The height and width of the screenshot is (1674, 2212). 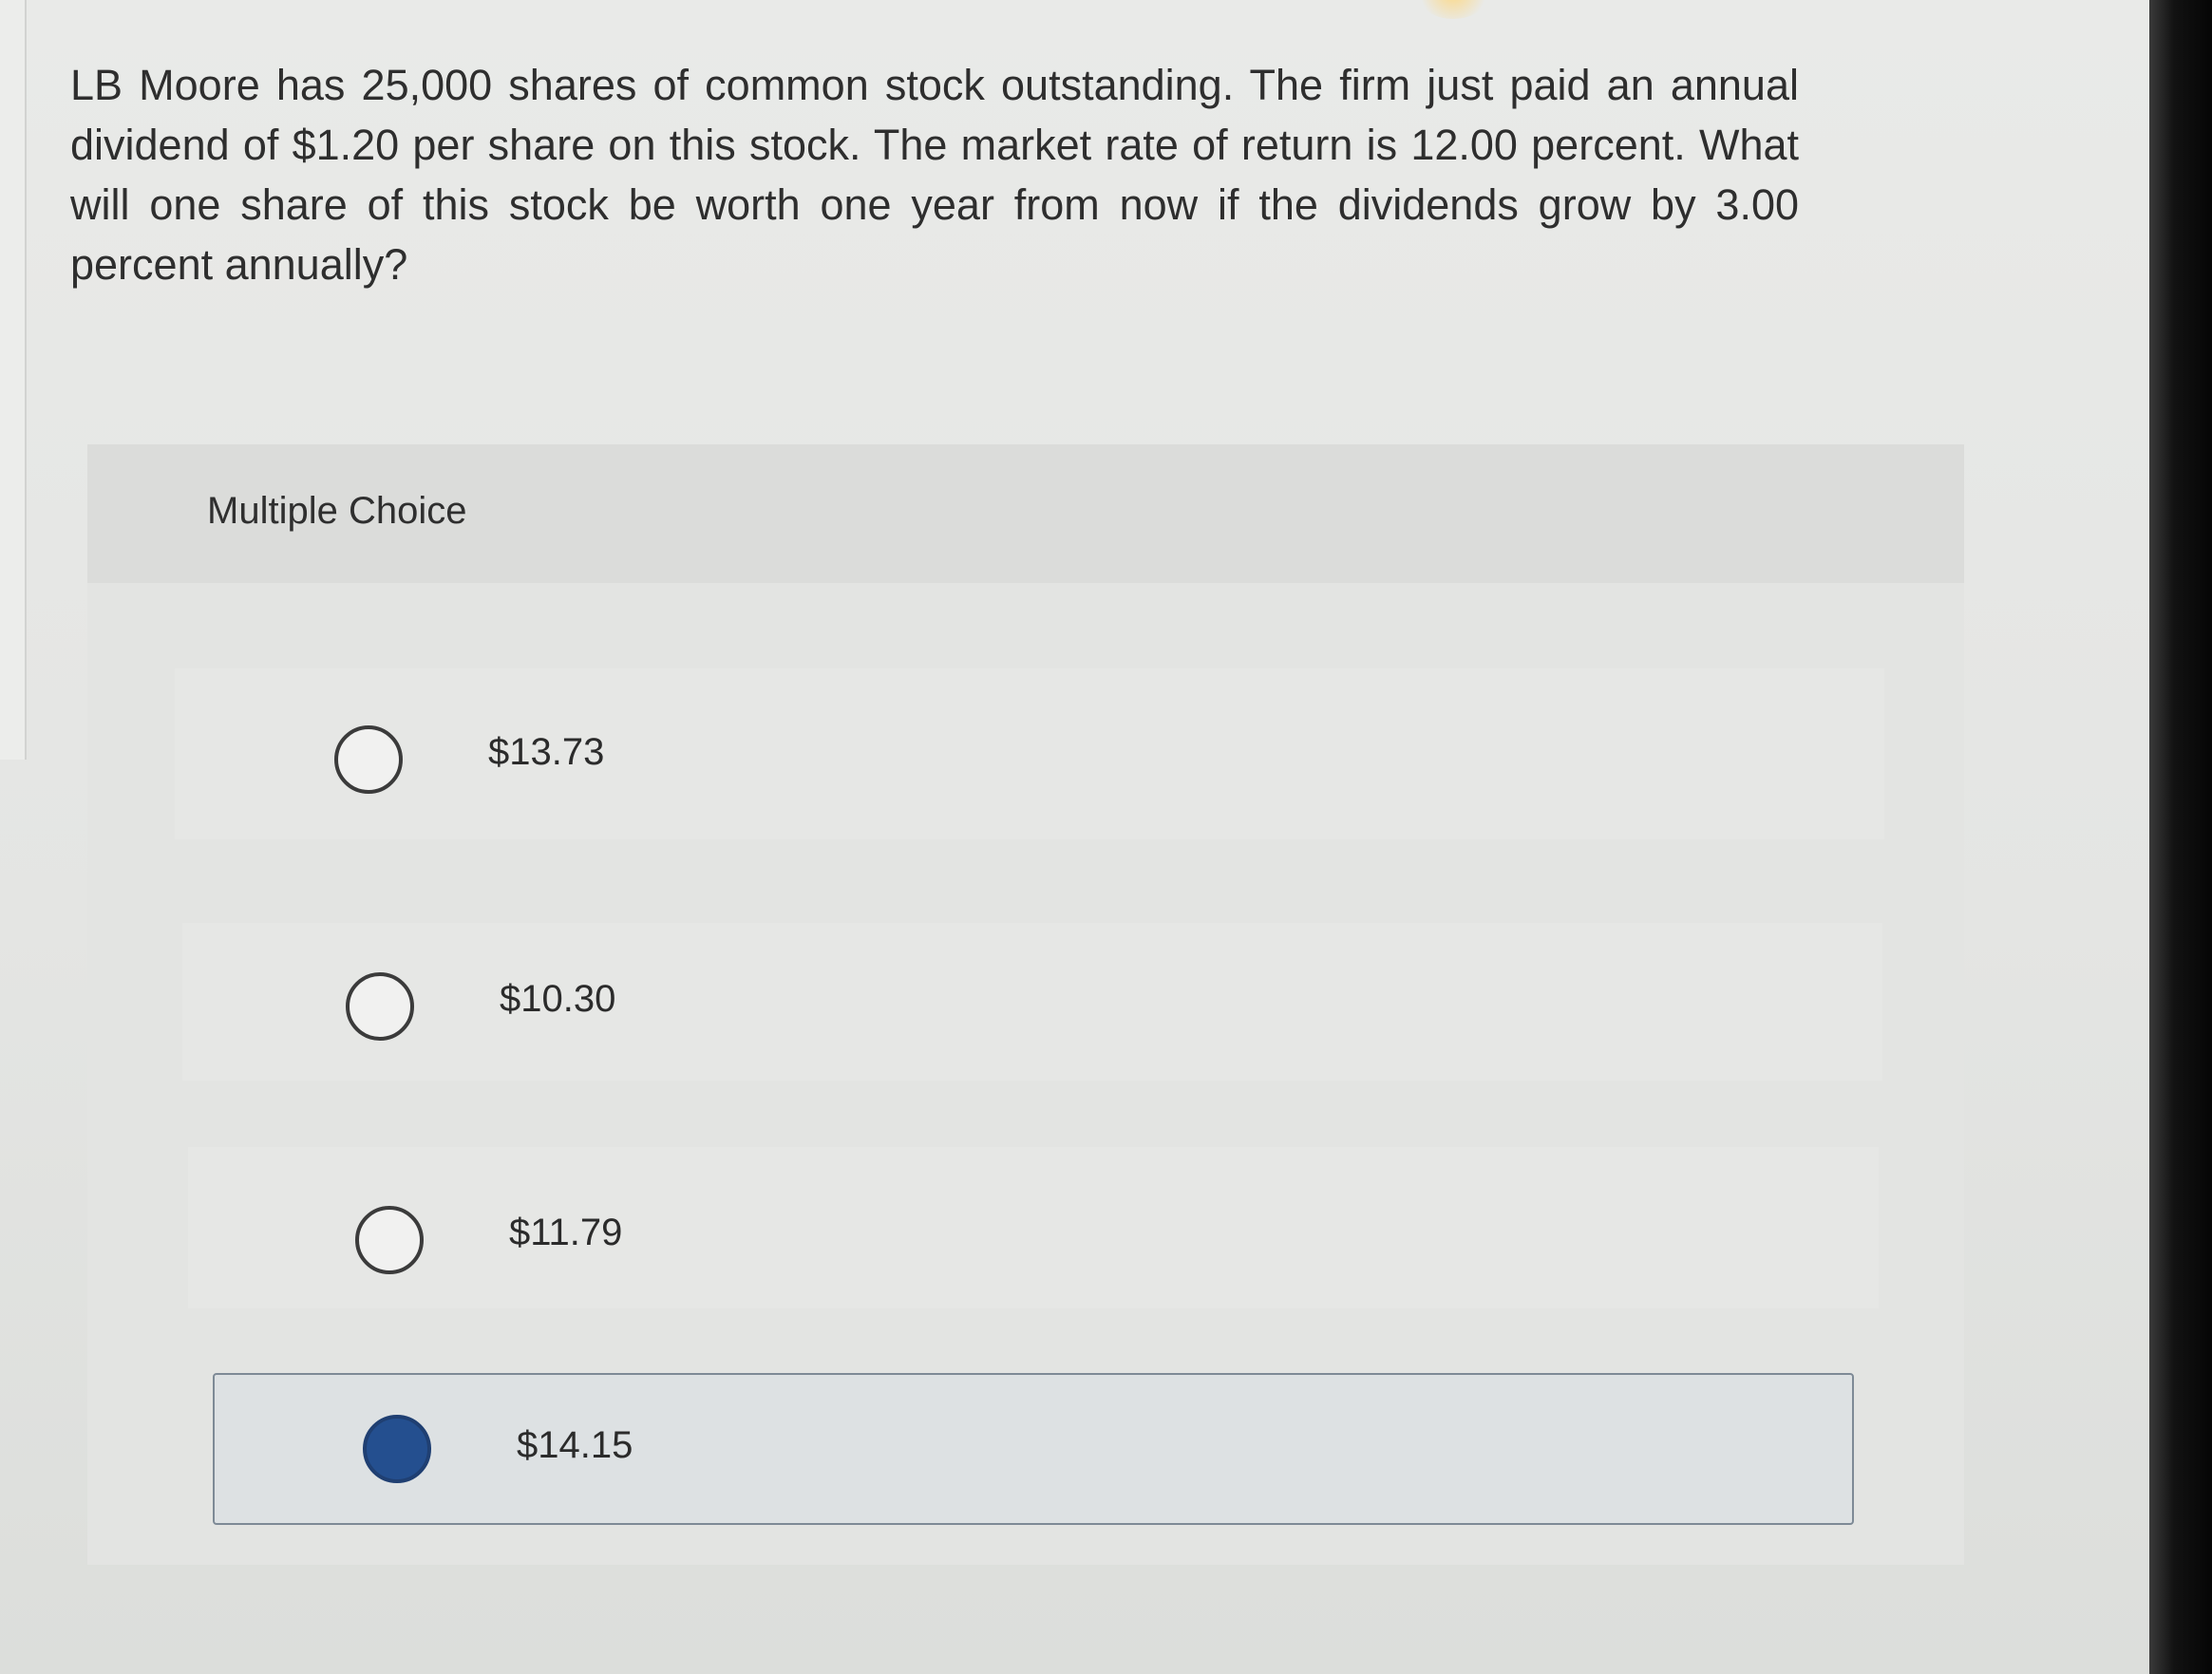 I want to click on monitor-bezel, so click(x=2180, y=837).